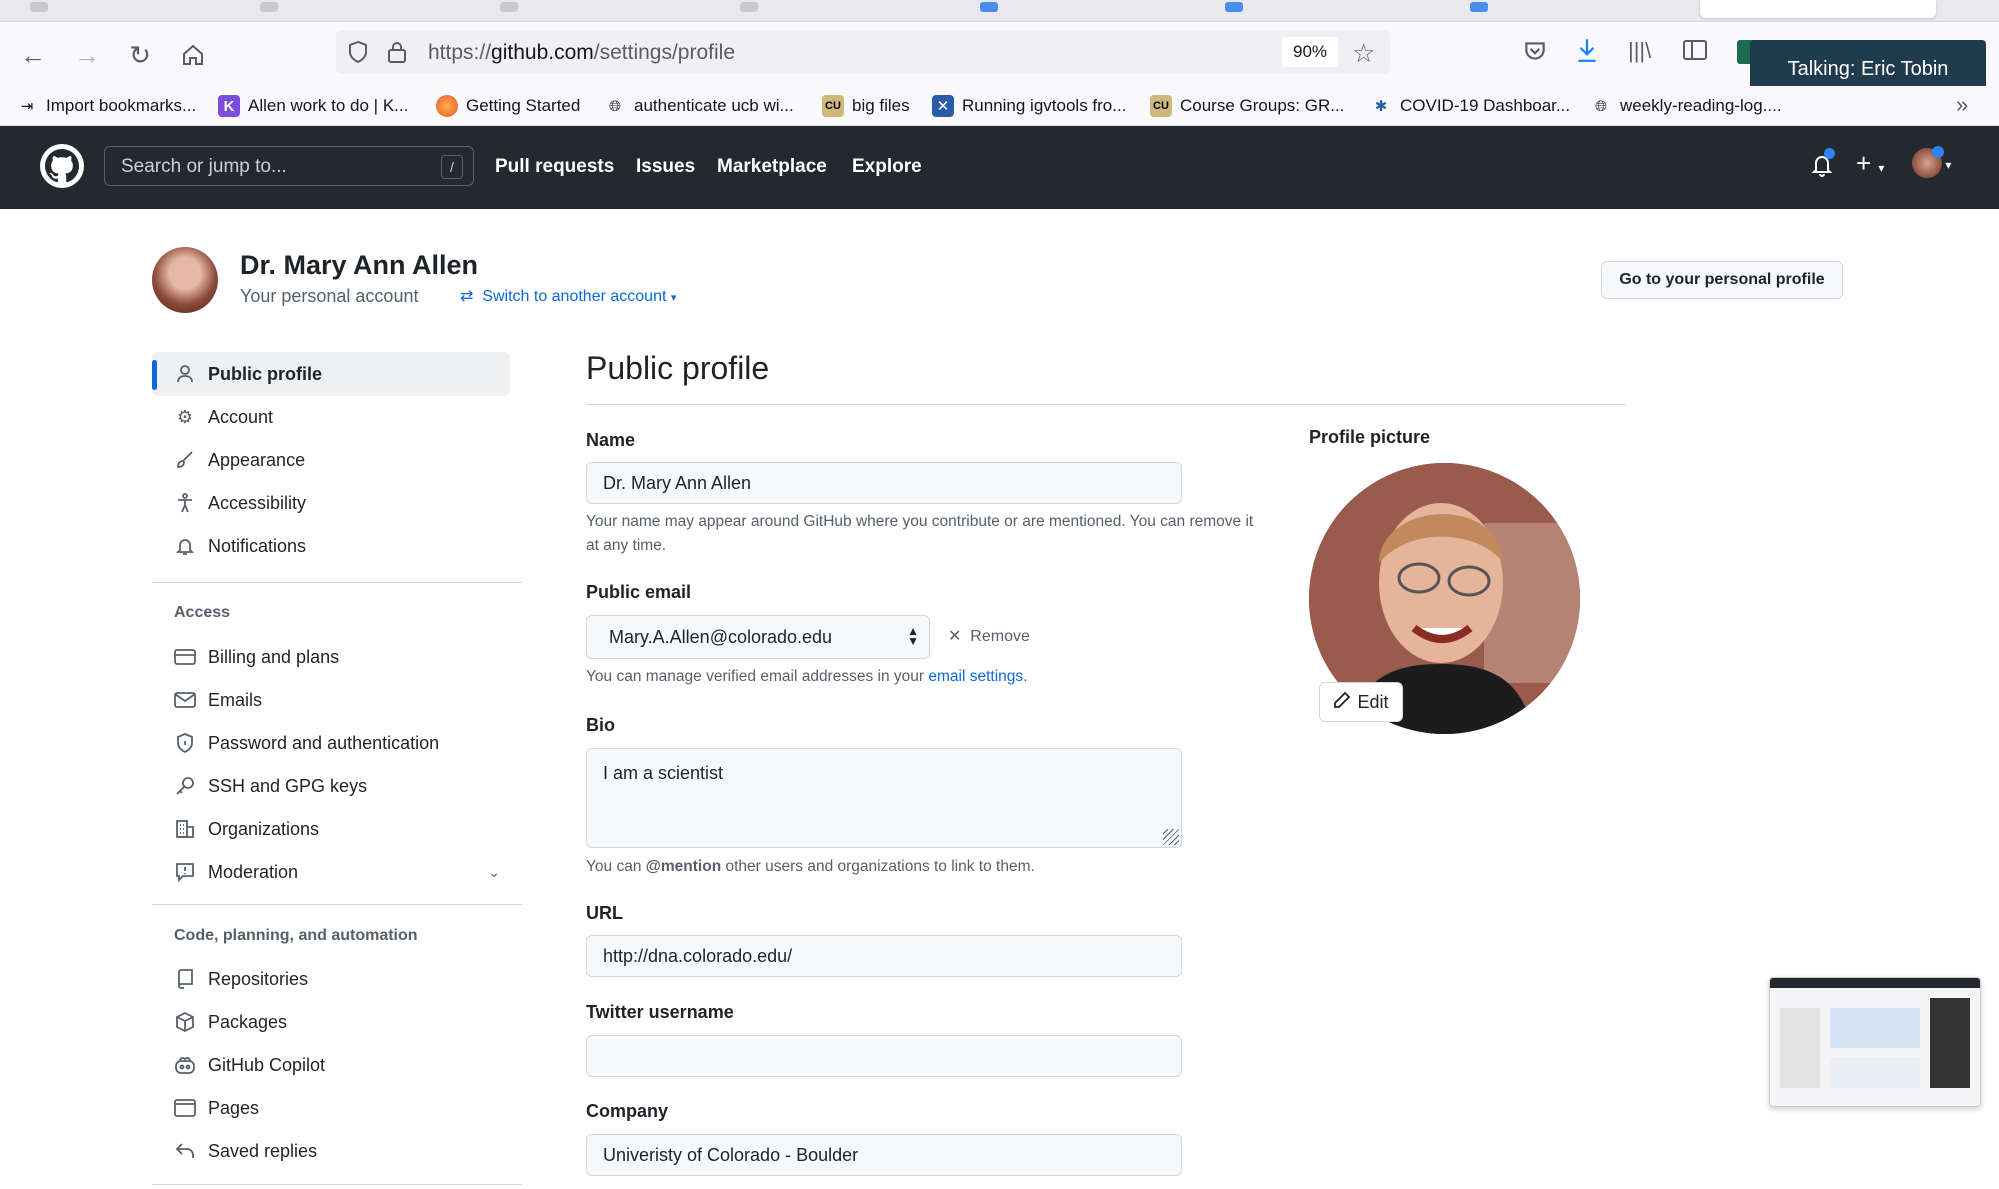  I want to click on sidebar-item-billing: Billing and plans, so click(331, 657).